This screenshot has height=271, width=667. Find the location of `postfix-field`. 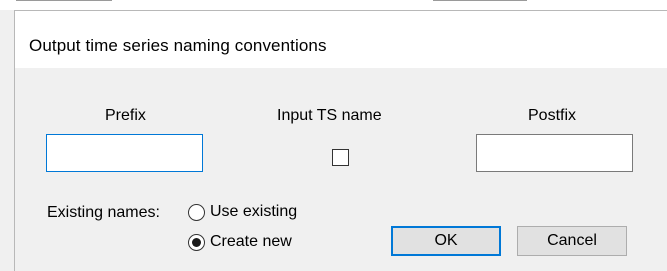

postfix-field is located at coordinates (554, 153).